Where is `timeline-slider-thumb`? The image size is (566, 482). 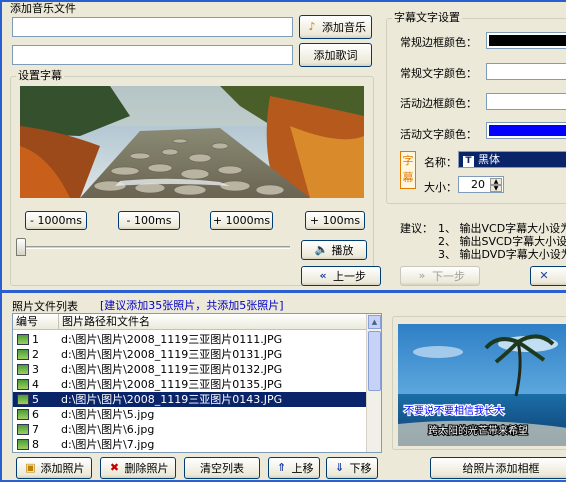 timeline-slider-thumb is located at coordinates (21, 247).